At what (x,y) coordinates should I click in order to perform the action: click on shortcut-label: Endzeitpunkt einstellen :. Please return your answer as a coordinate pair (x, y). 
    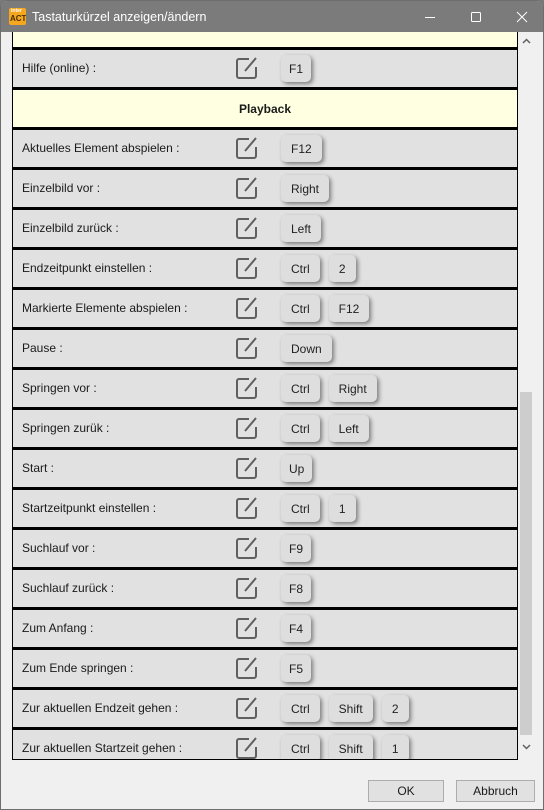
    Looking at the image, I should click on (87, 268).